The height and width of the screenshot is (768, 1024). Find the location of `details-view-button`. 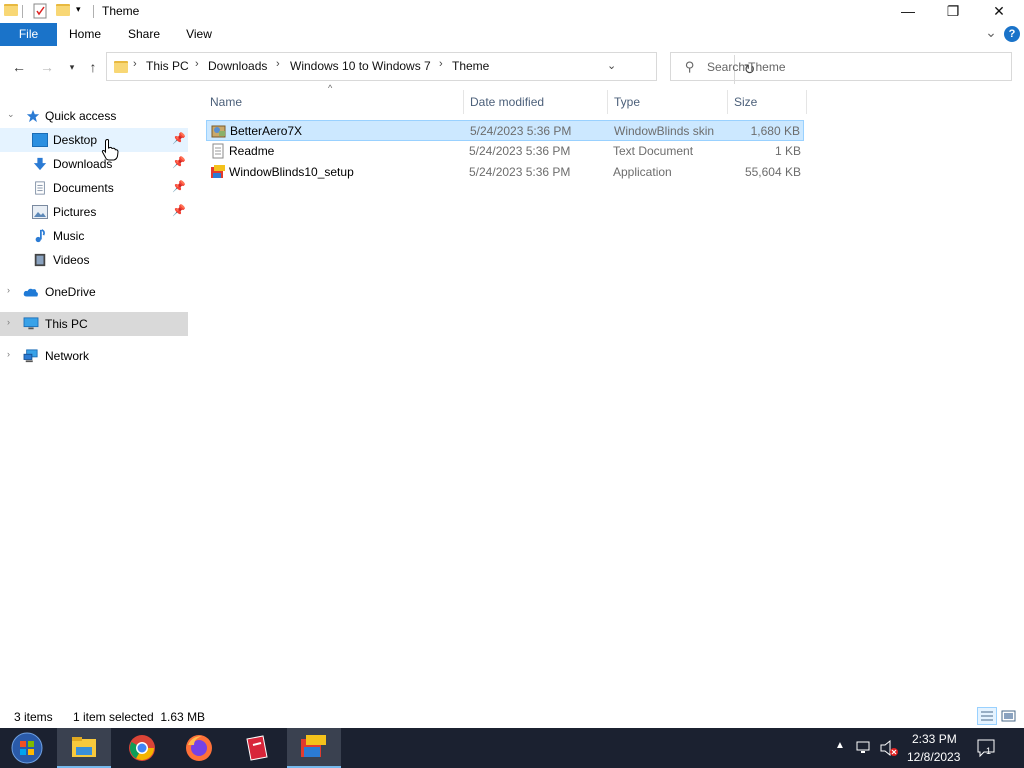

details-view-button is located at coordinates (987, 716).